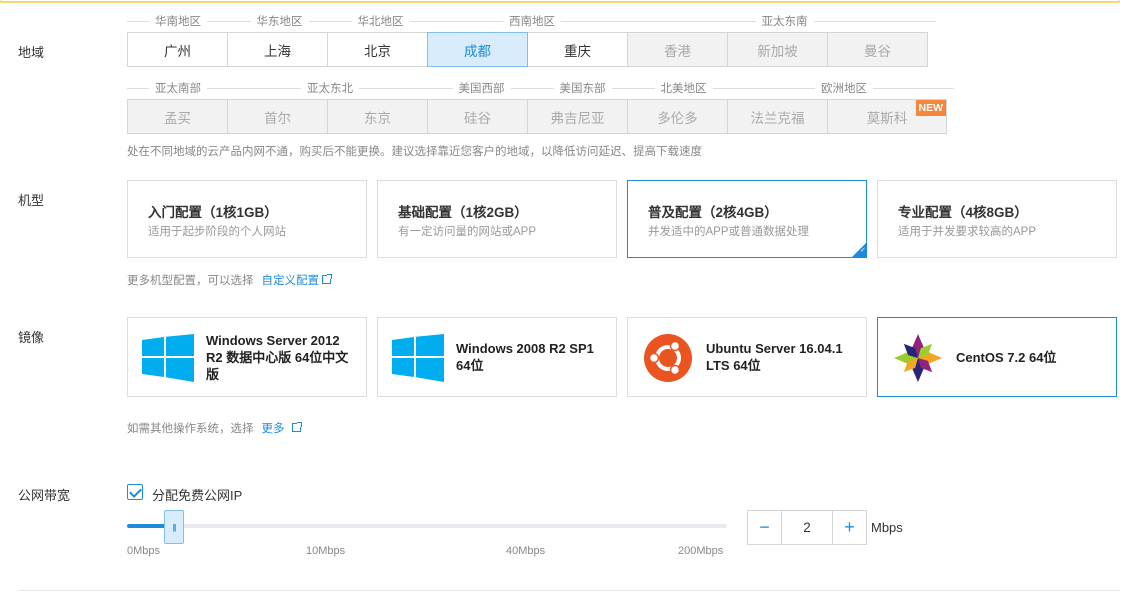 Image resolution: width=1137 pixels, height=593 pixels. What do you see at coordinates (377, 49) in the screenshot?
I see `region-beijing: 北京` at bounding box center [377, 49].